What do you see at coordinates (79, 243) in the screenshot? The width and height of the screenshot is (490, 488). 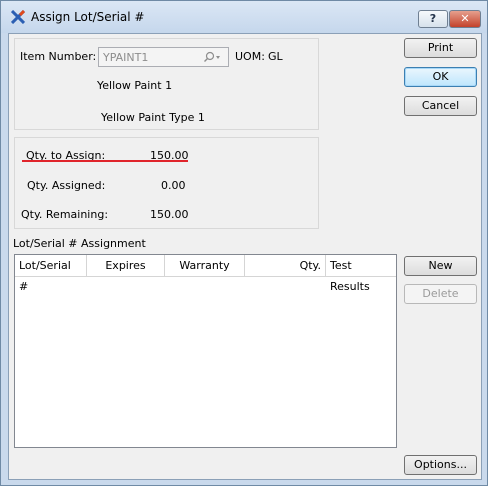 I see `assignment-section-label: Lot/Serial # Assignment` at bounding box center [79, 243].